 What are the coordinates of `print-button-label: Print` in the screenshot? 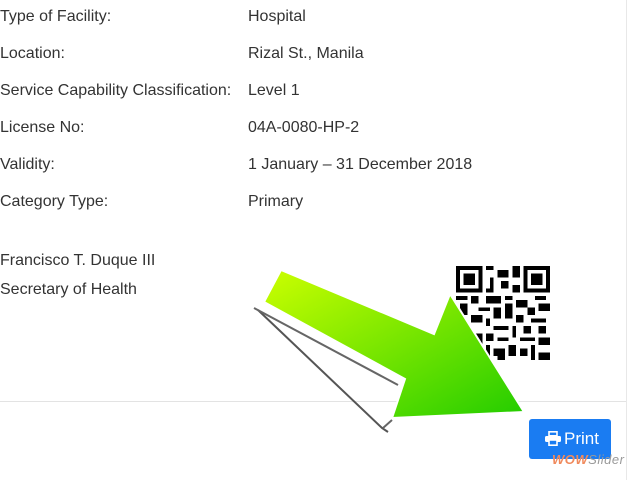 It's located at (581, 438).